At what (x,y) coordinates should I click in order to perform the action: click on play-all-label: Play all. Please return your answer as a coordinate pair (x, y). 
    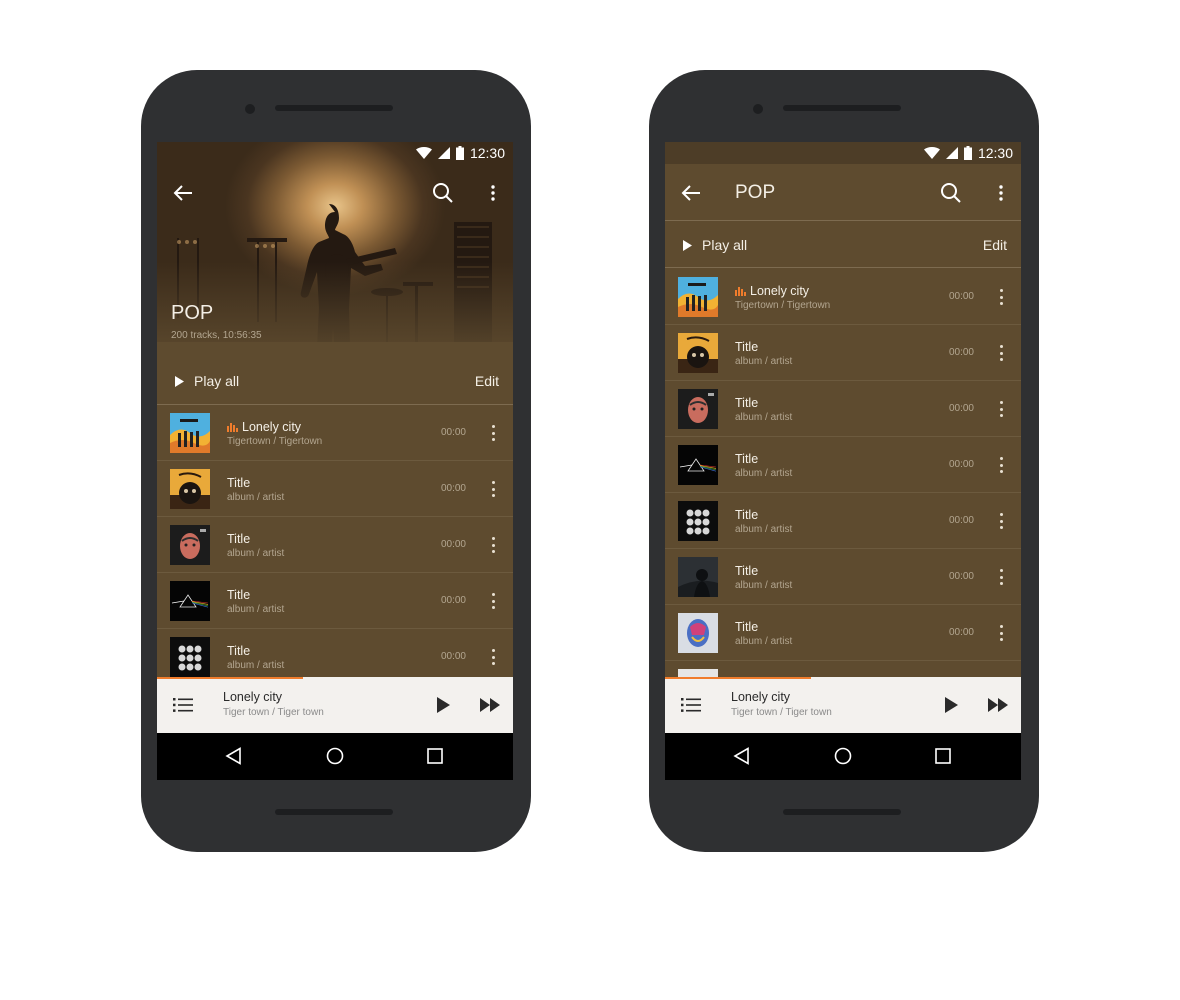
    Looking at the image, I should click on (217, 381).